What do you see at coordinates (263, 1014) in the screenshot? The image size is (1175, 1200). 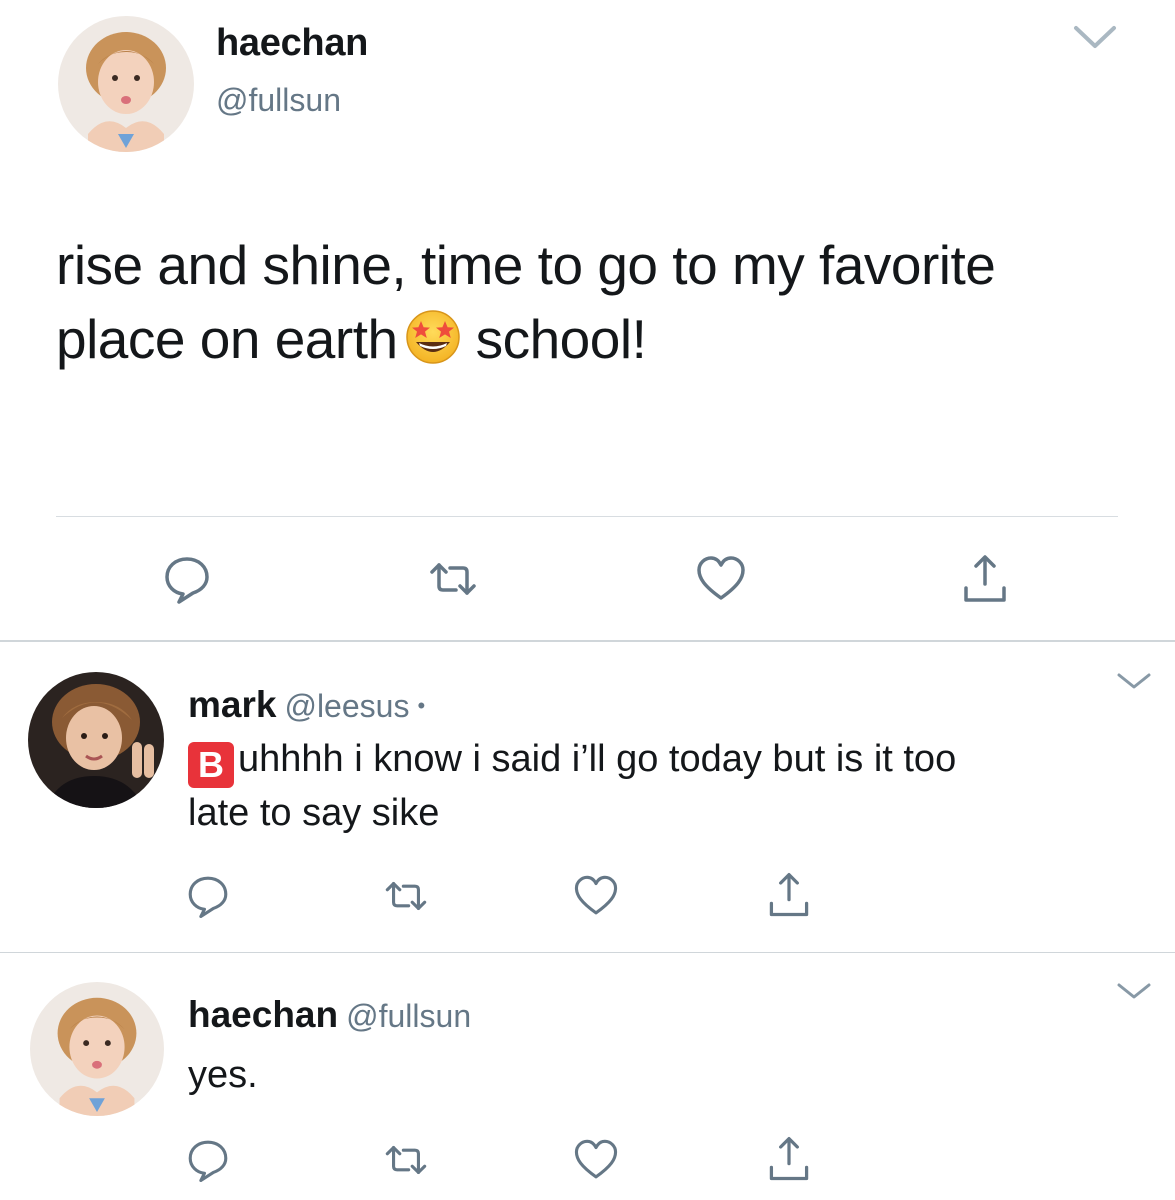 I see `reply-display-name: haechan` at bounding box center [263, 1014].